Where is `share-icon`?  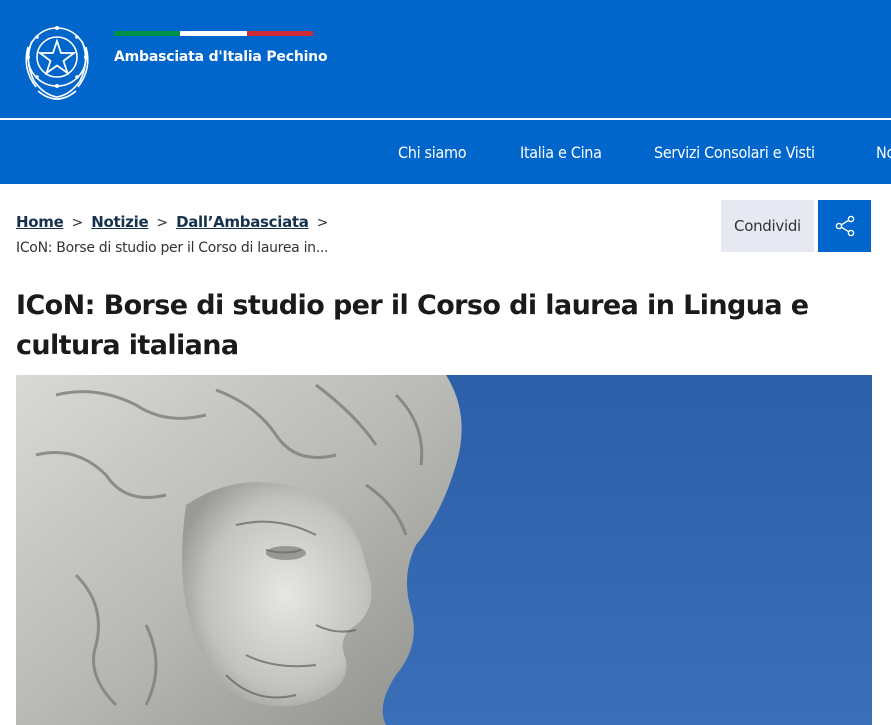
share-icon is located at coordinates (844, 226).